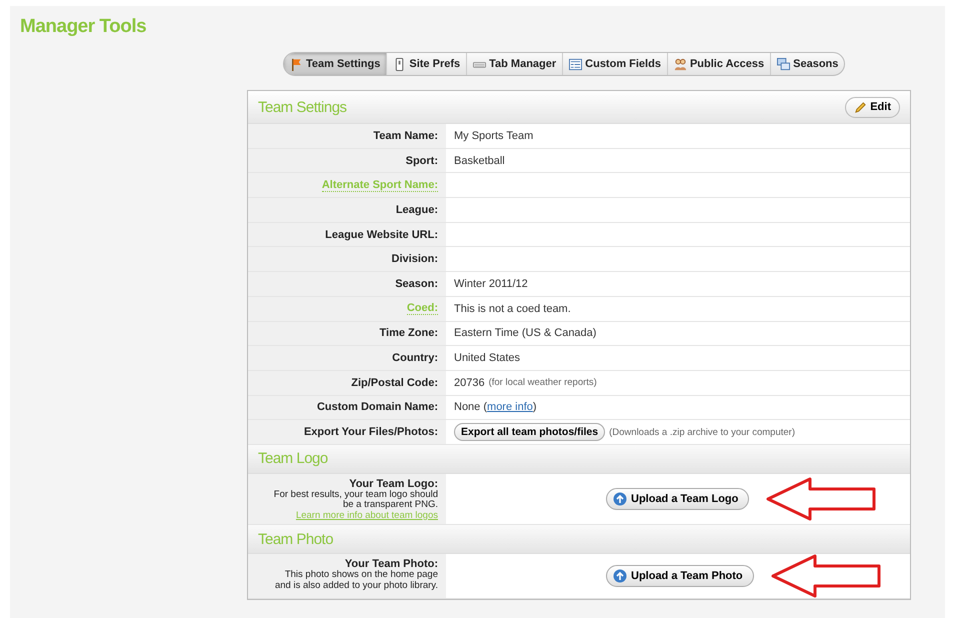 This screenshot has width=959, height=618. What do you see at coordinates (530, 432) in the screenshot?
I see `export-button: Export all team photos/files` at bounding box center [530, 432].